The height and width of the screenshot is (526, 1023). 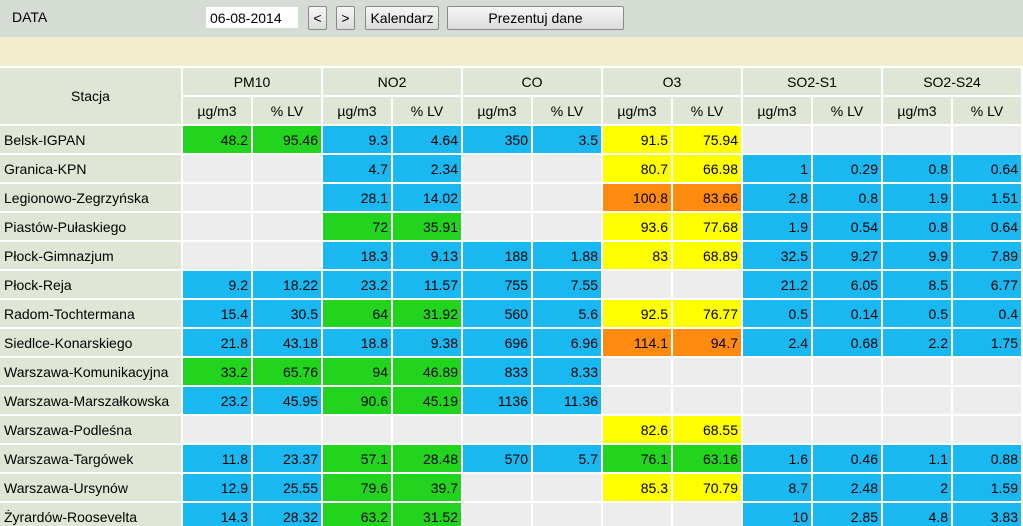 I want to click on value-cell: 12.9, so click(x=217, y=487).